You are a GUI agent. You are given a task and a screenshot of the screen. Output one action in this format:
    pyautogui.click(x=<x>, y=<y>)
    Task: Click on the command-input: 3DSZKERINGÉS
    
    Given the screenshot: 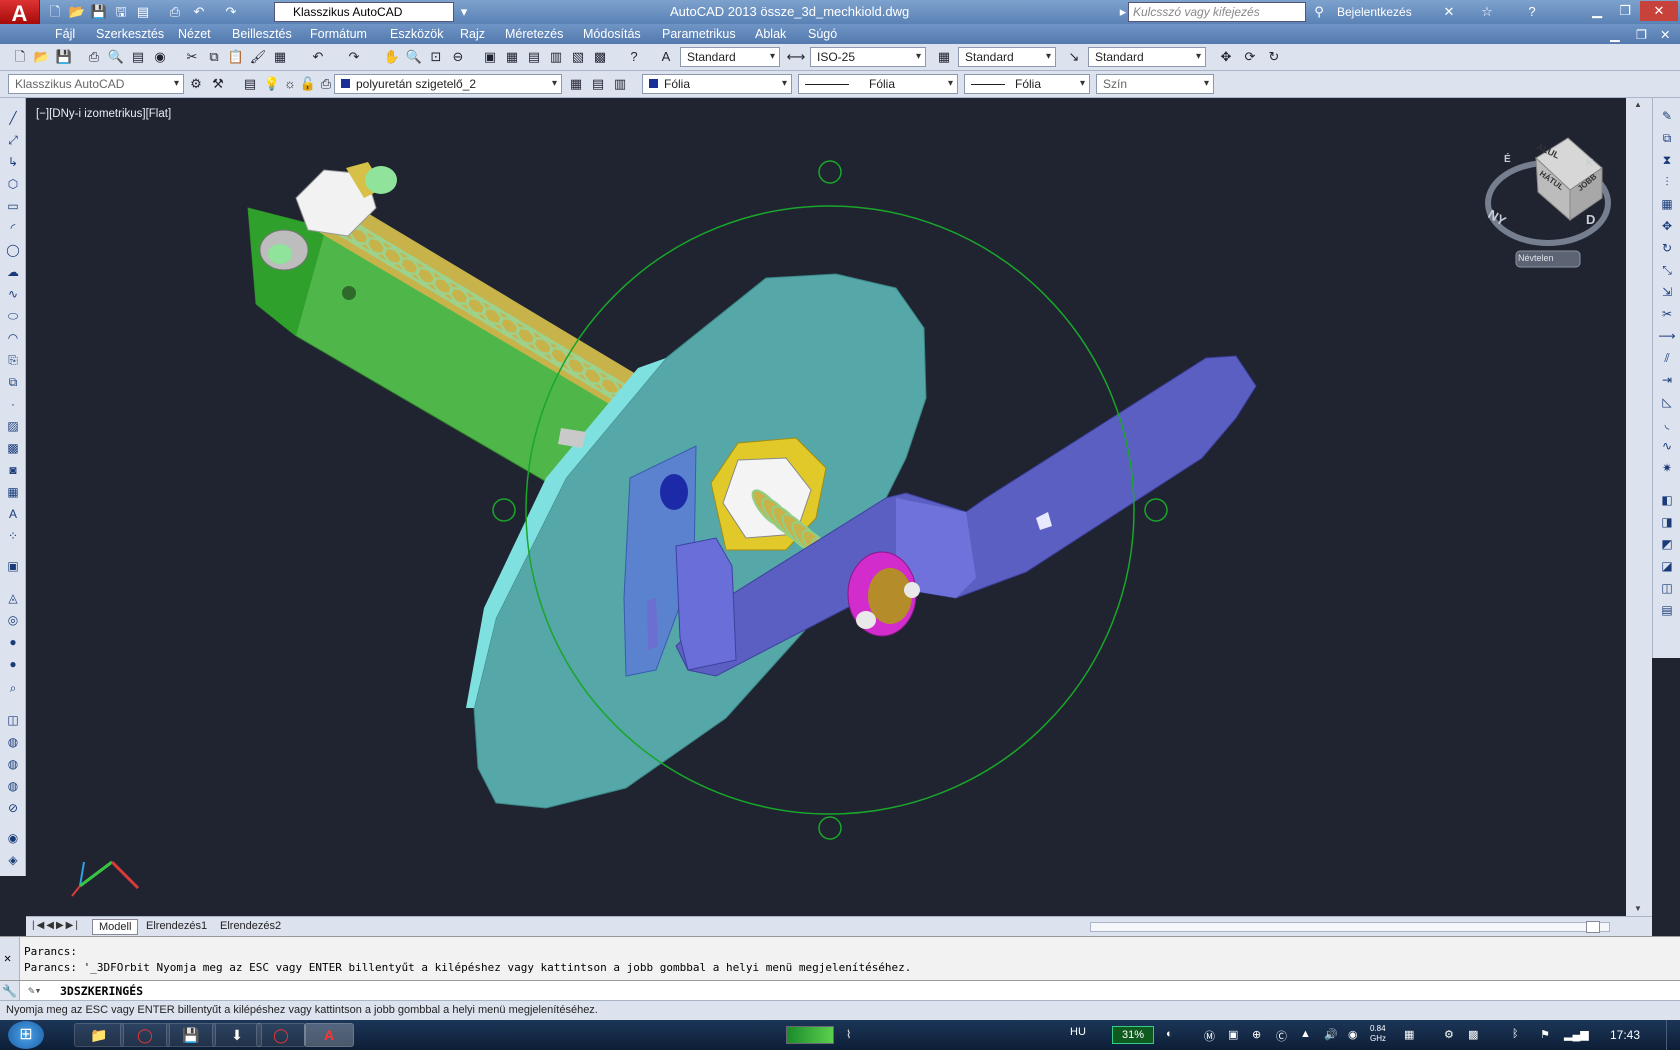 What is the action you would take?
    pyautogui.click(x=101, y=991)
    